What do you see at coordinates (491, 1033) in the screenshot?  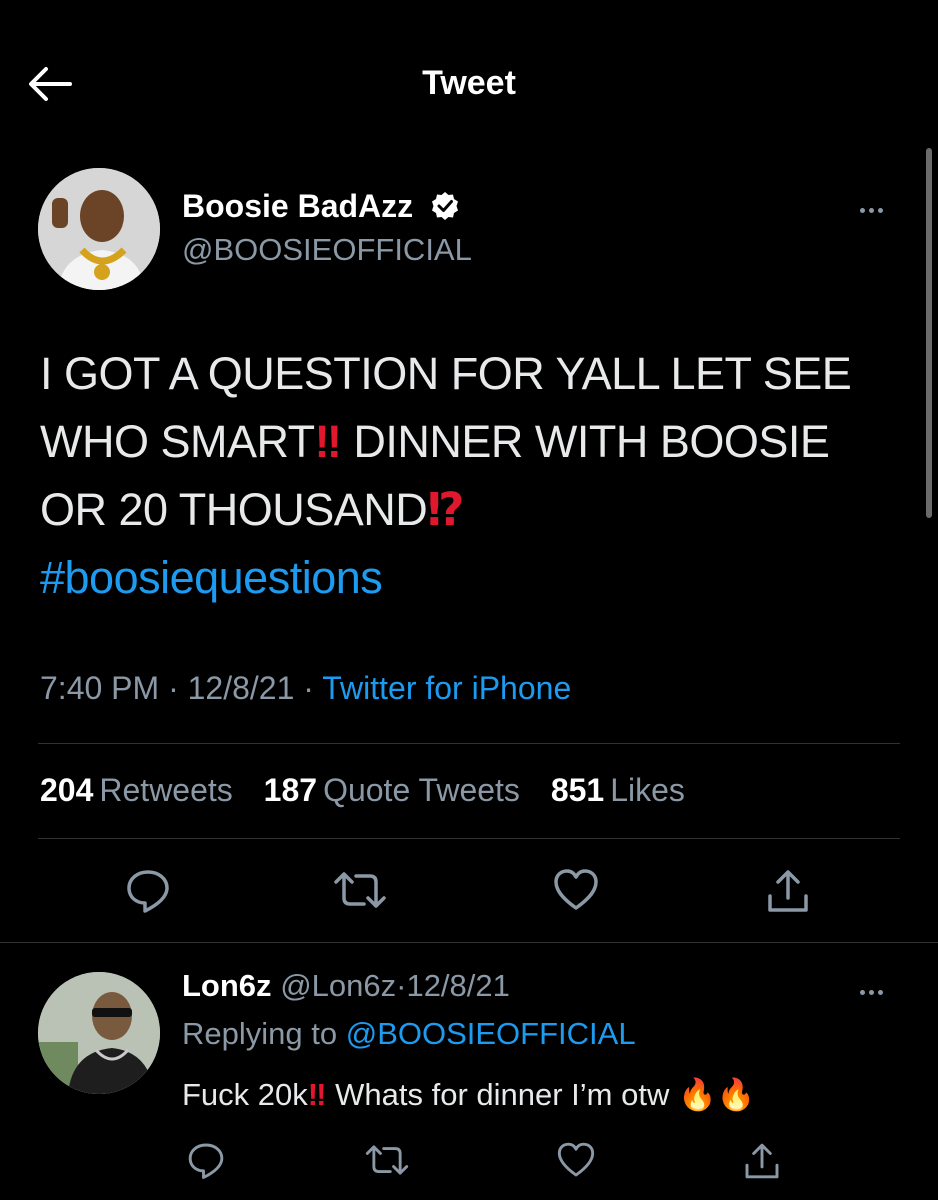 I see `mention-link: @BOOSIEOFFICIAL` at bounding box center [491, 1033].